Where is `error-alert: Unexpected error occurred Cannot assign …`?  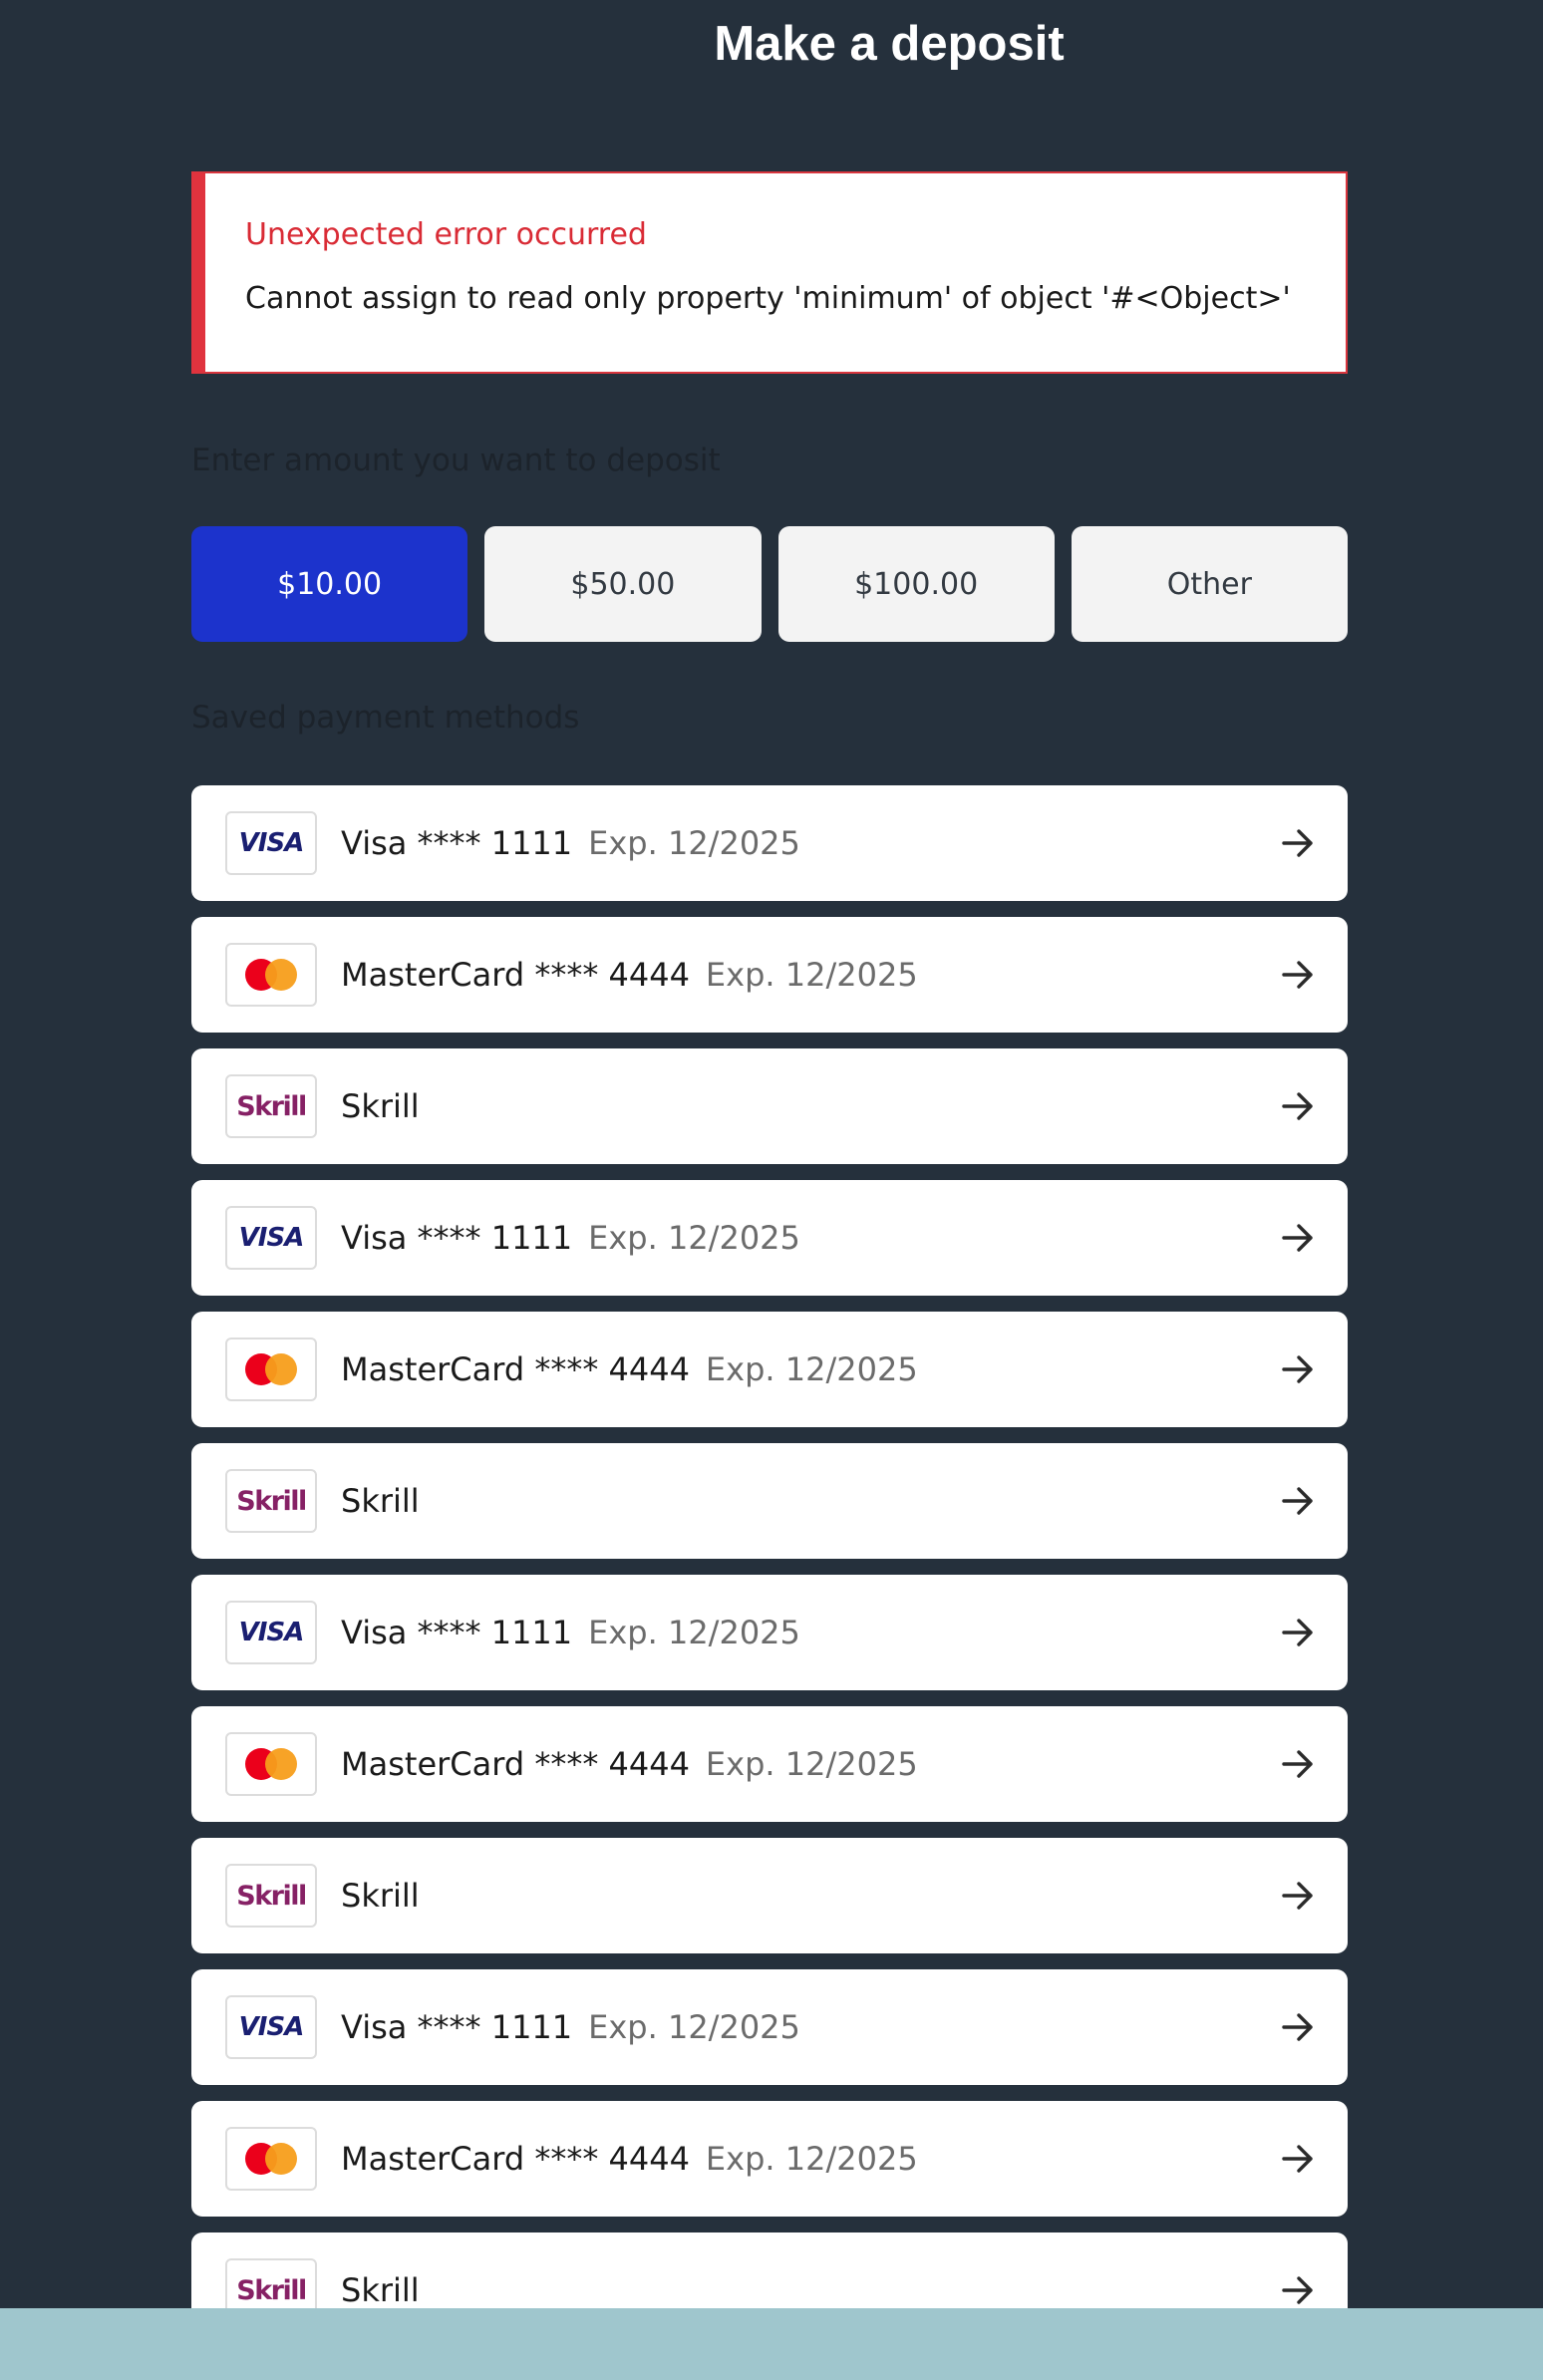
error-alert: Unexpected error occurred Cannot assign … is located at coordinates (769, 272).